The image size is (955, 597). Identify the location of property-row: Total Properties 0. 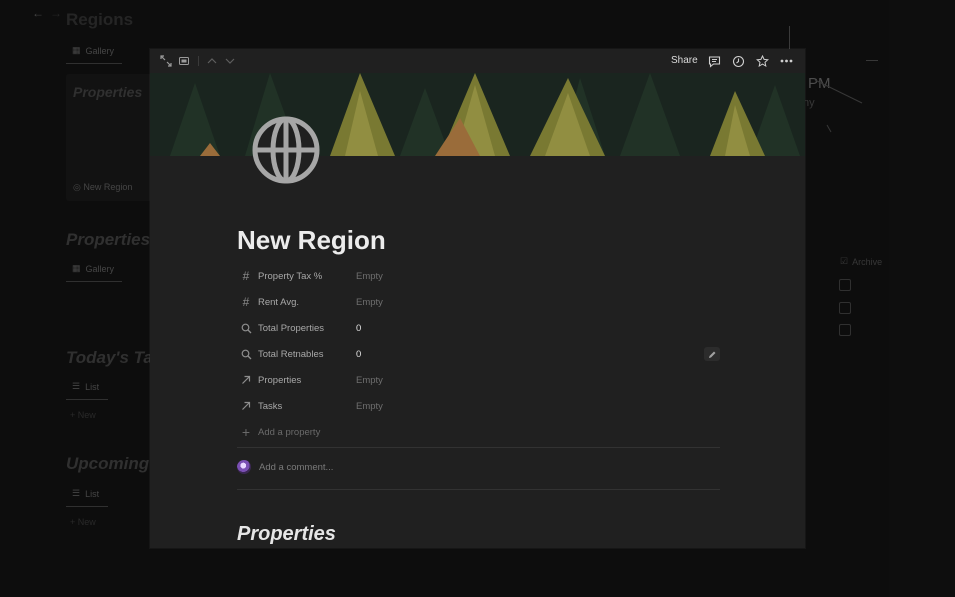
(478, 328).